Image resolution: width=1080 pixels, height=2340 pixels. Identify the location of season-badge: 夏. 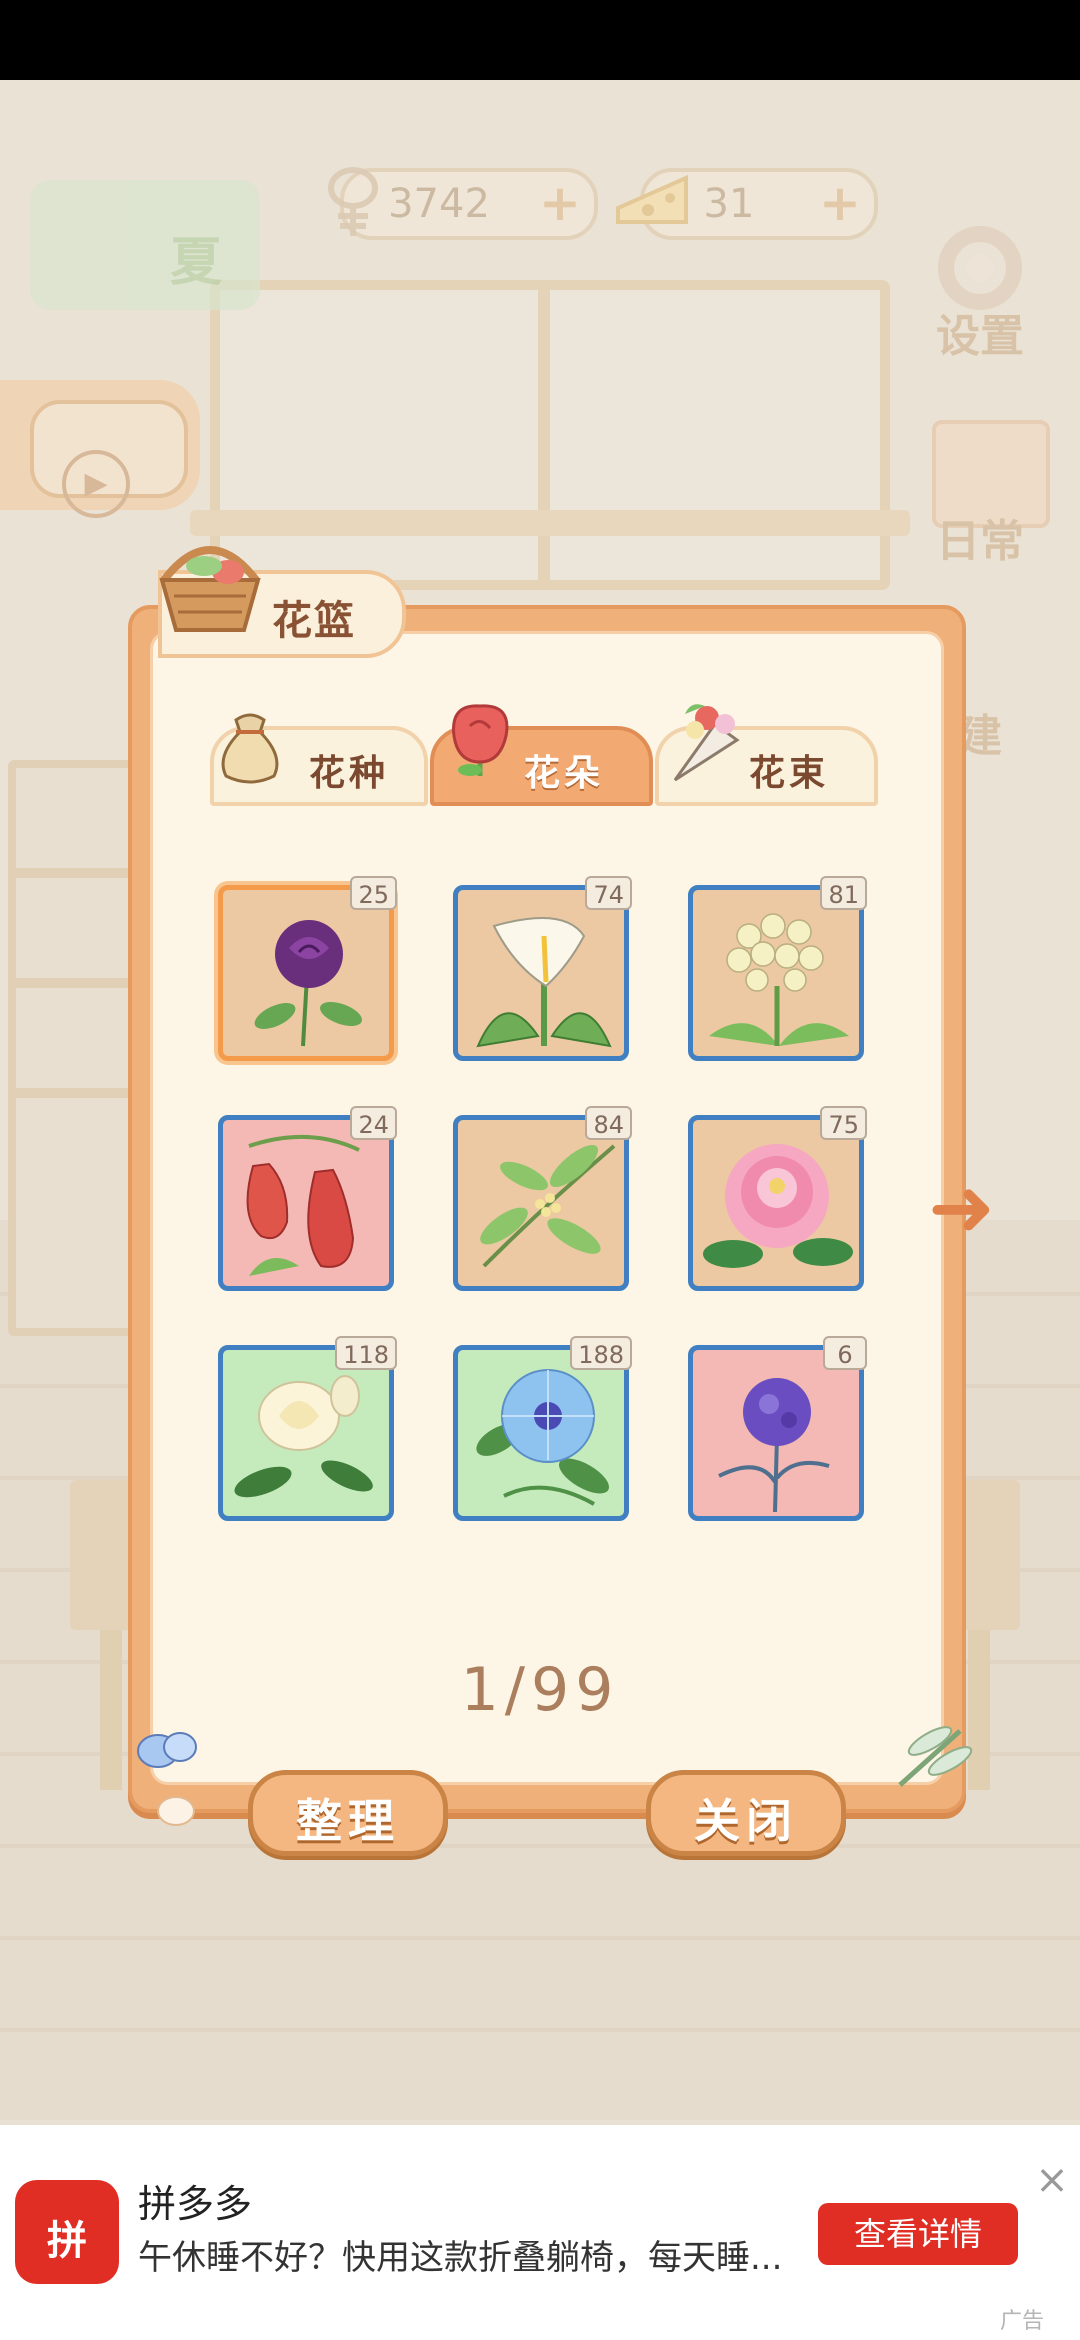
(145, 245).